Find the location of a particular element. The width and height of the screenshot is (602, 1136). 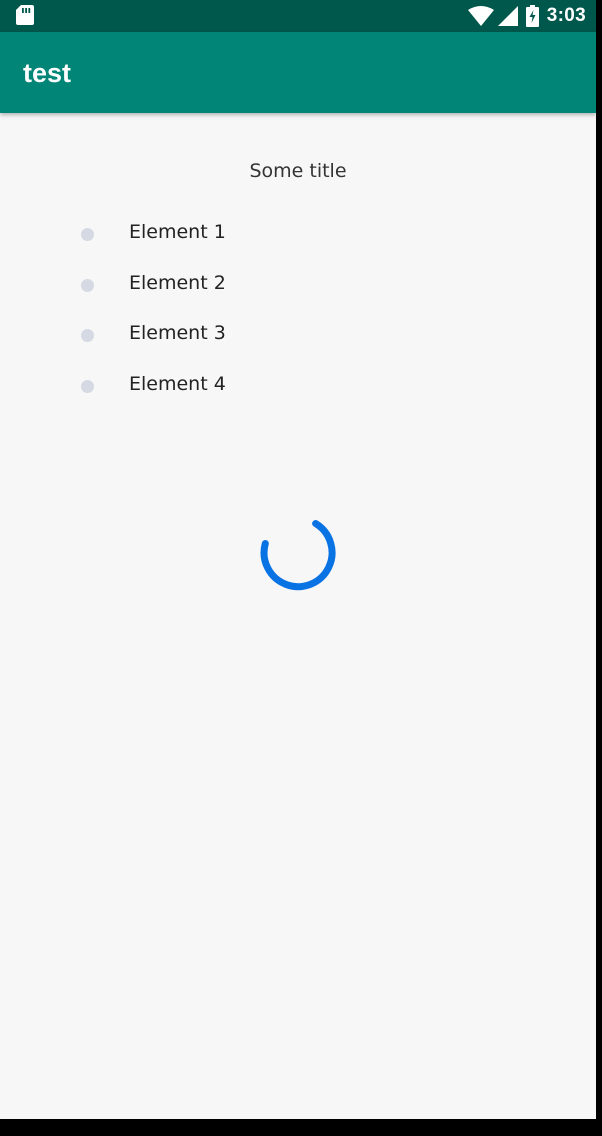

list-item: Element 2 is located at coordinates (298, 294).